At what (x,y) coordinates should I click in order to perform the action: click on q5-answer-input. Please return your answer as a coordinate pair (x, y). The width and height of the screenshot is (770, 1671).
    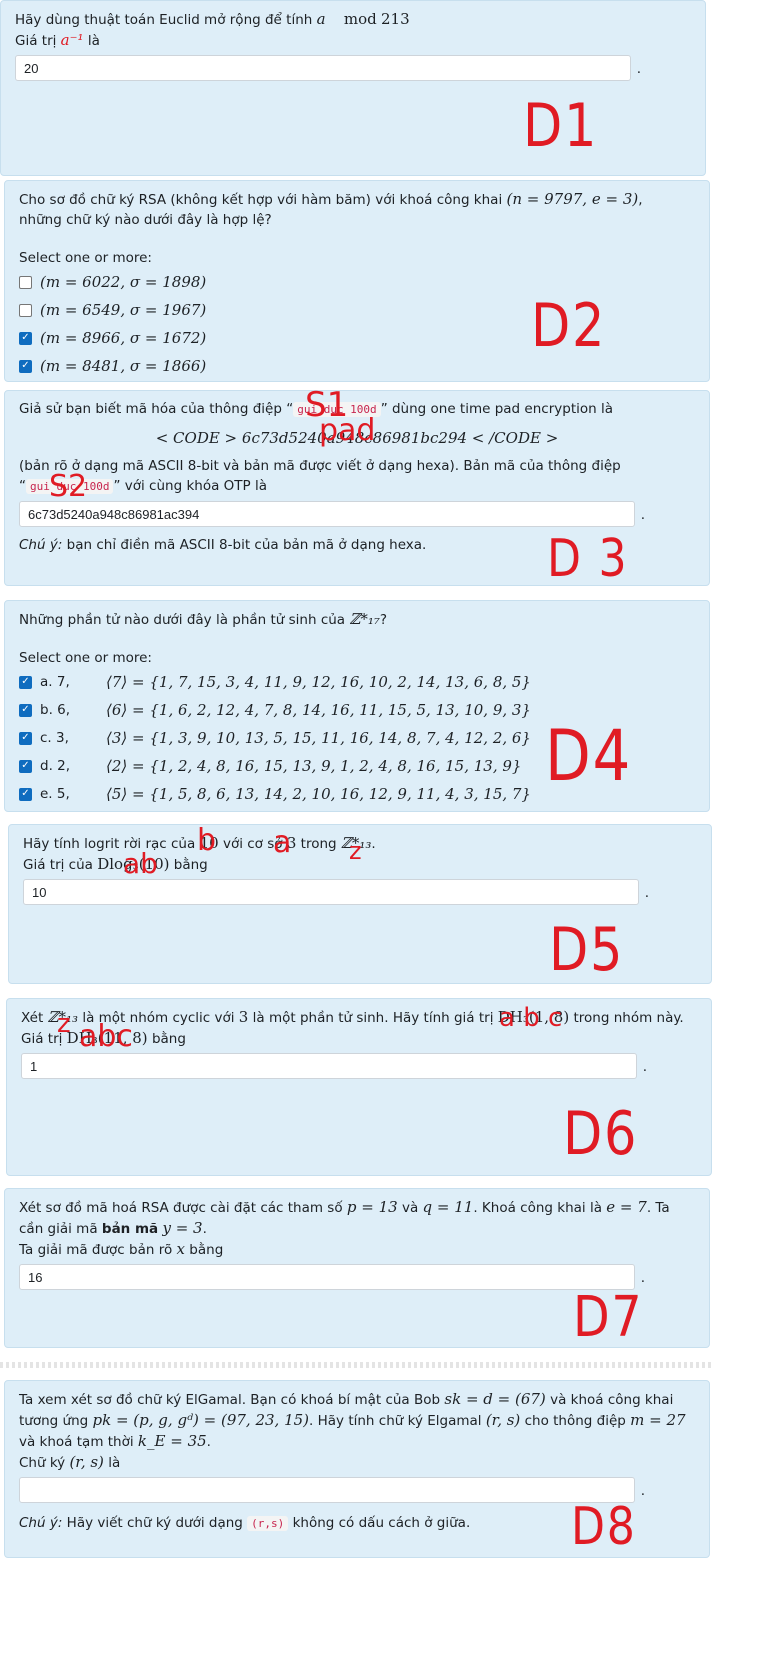
    Looking at the image, I should click on (331, 892).